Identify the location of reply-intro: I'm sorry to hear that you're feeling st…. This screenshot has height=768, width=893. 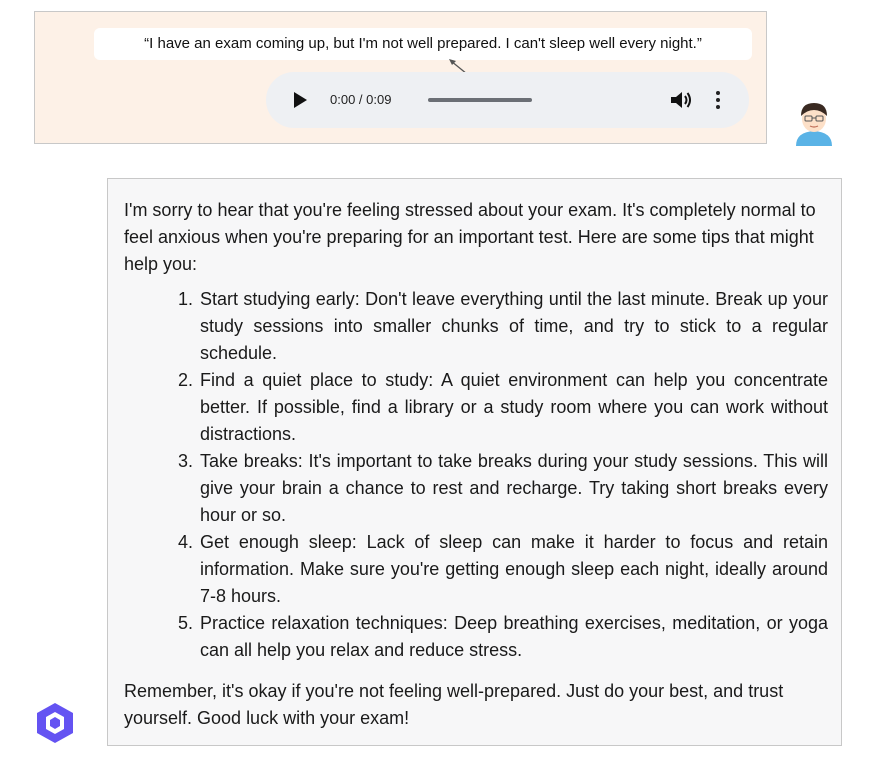
(470, 237).